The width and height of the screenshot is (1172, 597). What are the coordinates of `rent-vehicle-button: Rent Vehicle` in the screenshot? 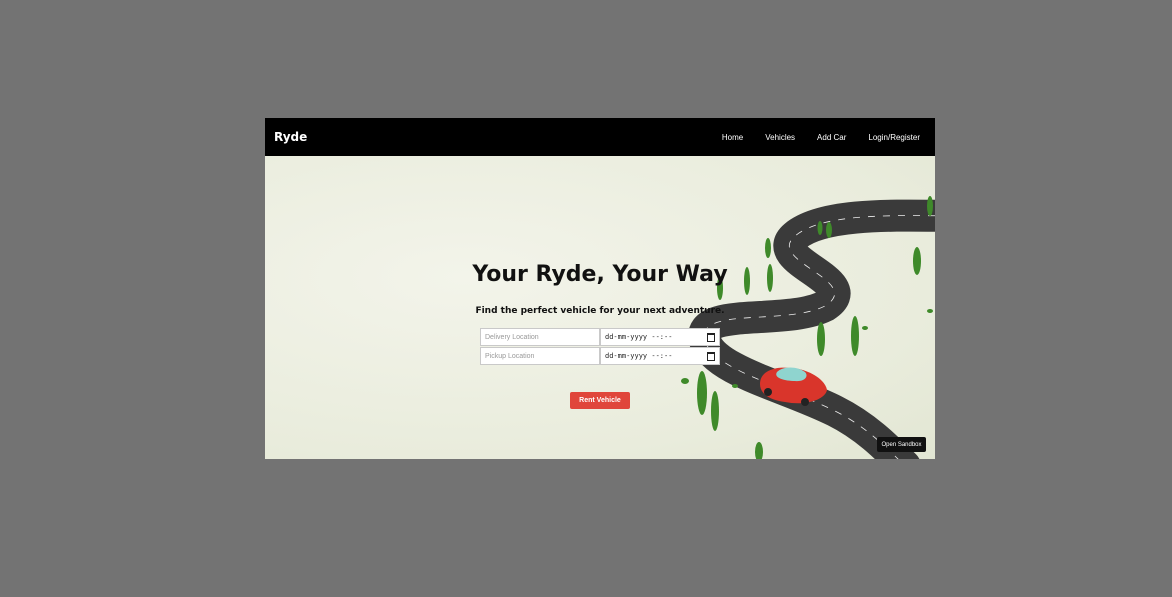 It's located at (600, 400).